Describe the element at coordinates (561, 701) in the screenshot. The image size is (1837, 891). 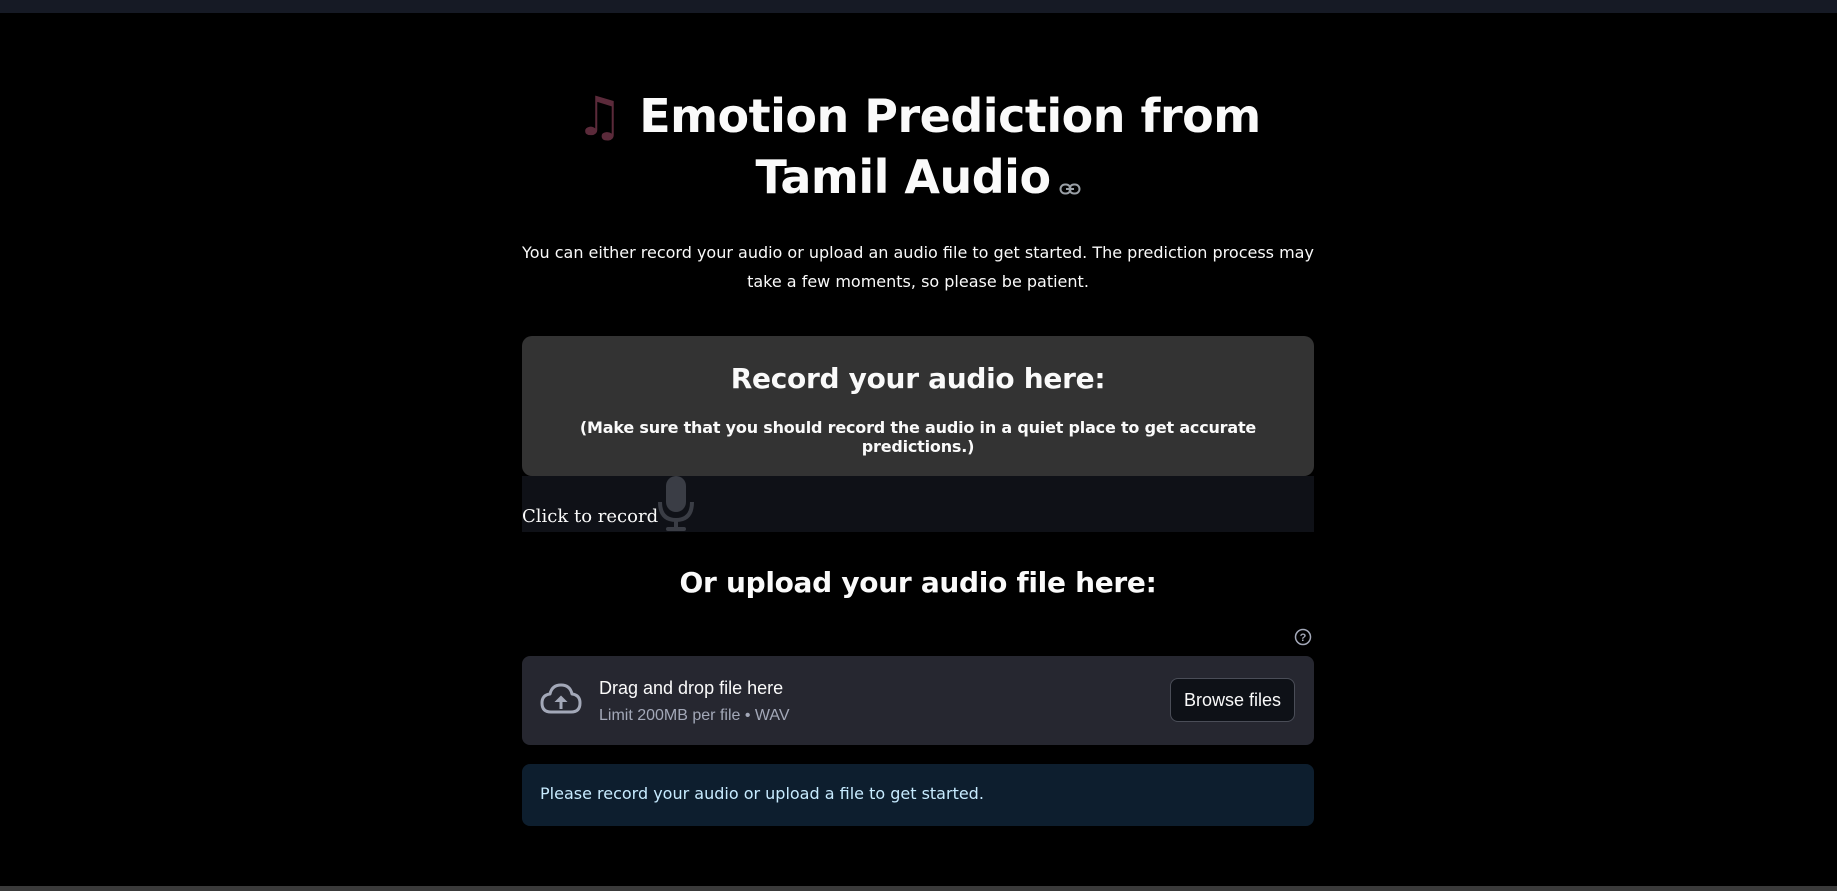
I see `cloud-upload-icon` at that location.